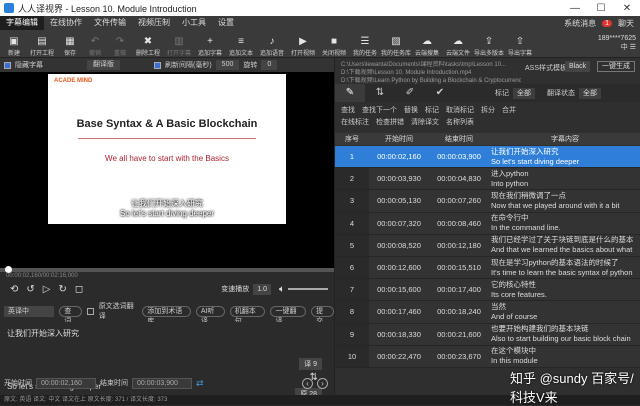 The height and width of the screenshot is (406, 640). Describe the element at coordinates (247, 315) in the screenshot. I see `translate-tool-button: 机翻本句` at that location.